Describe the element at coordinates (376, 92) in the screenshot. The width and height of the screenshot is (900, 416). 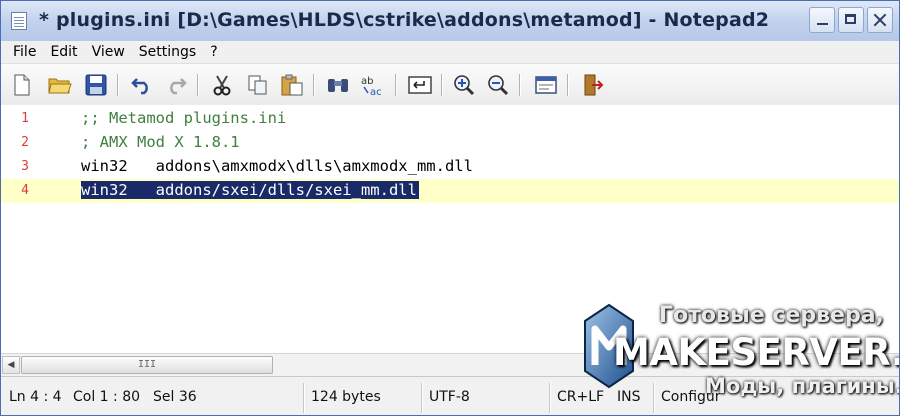
I see `svg-text: ac` at that location.